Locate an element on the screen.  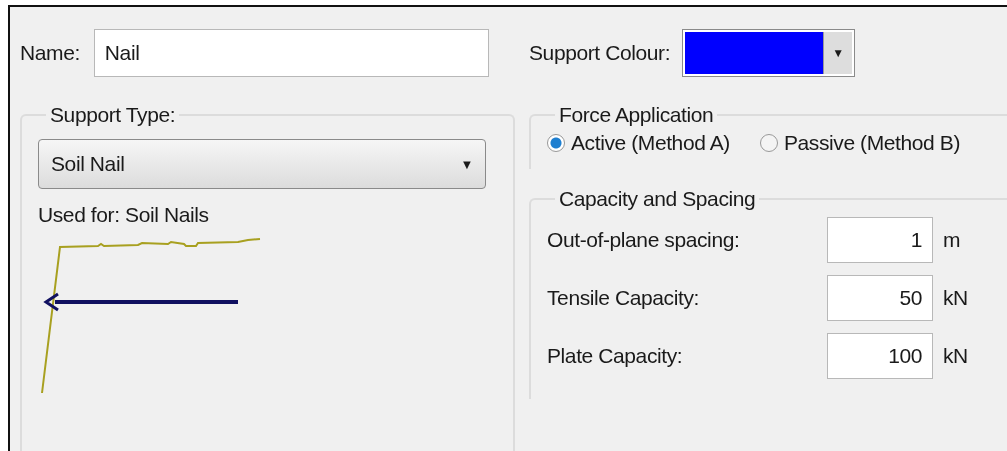
caret-icon: ▼ is located at coordinates (466, 164).